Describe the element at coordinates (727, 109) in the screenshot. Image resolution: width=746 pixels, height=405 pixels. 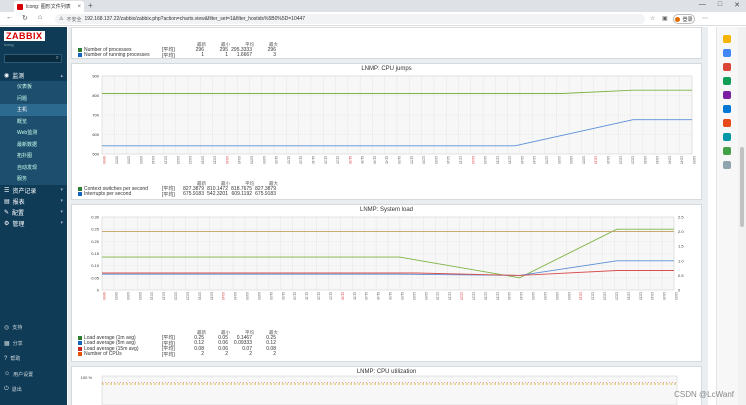
I see `outlook-icon` at that location.